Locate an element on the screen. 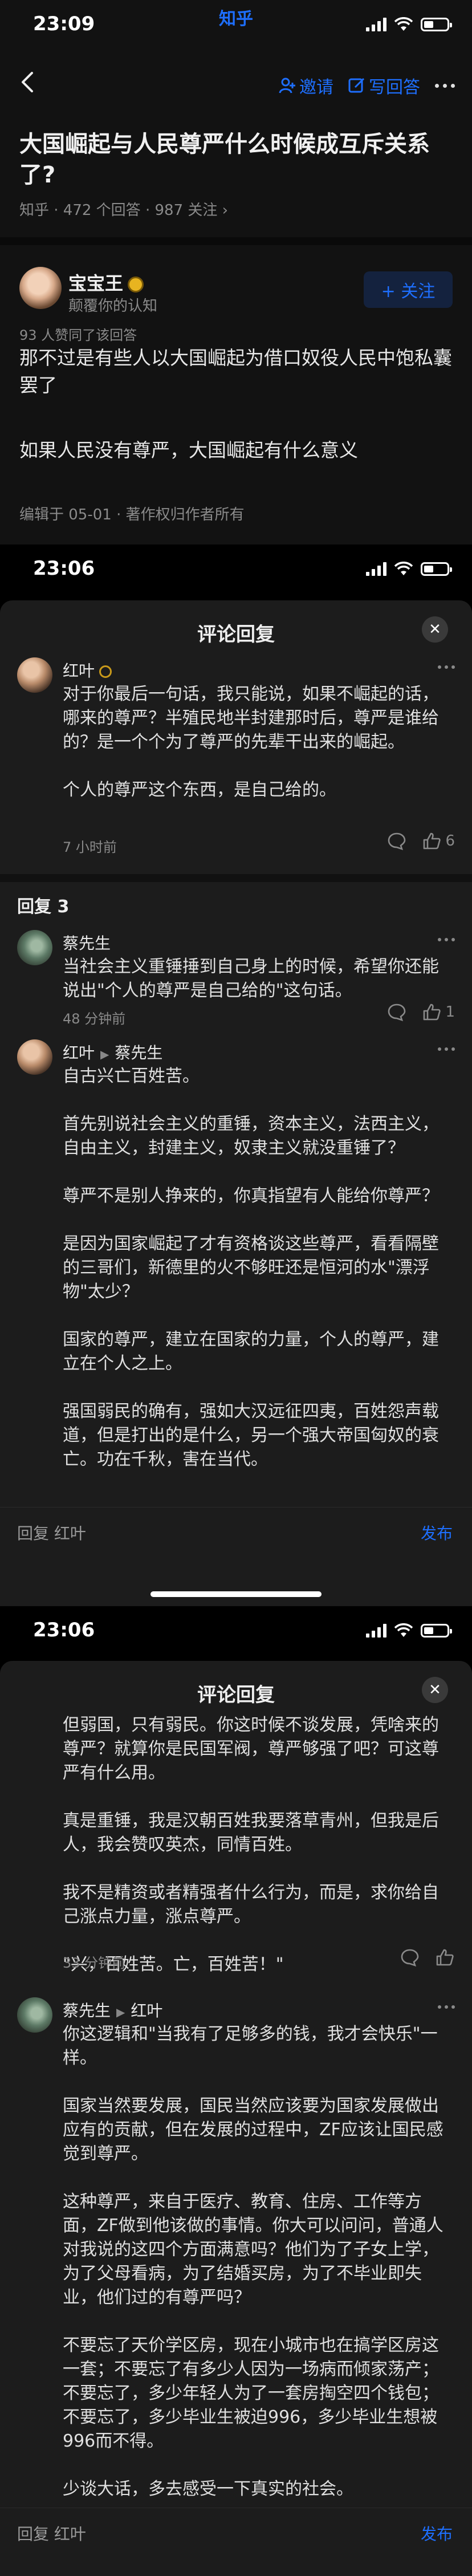 Image resolution: width=472 pixels, height=2576 pixels. write-answer-button: 写回答 is located at coordinates (384, 85).